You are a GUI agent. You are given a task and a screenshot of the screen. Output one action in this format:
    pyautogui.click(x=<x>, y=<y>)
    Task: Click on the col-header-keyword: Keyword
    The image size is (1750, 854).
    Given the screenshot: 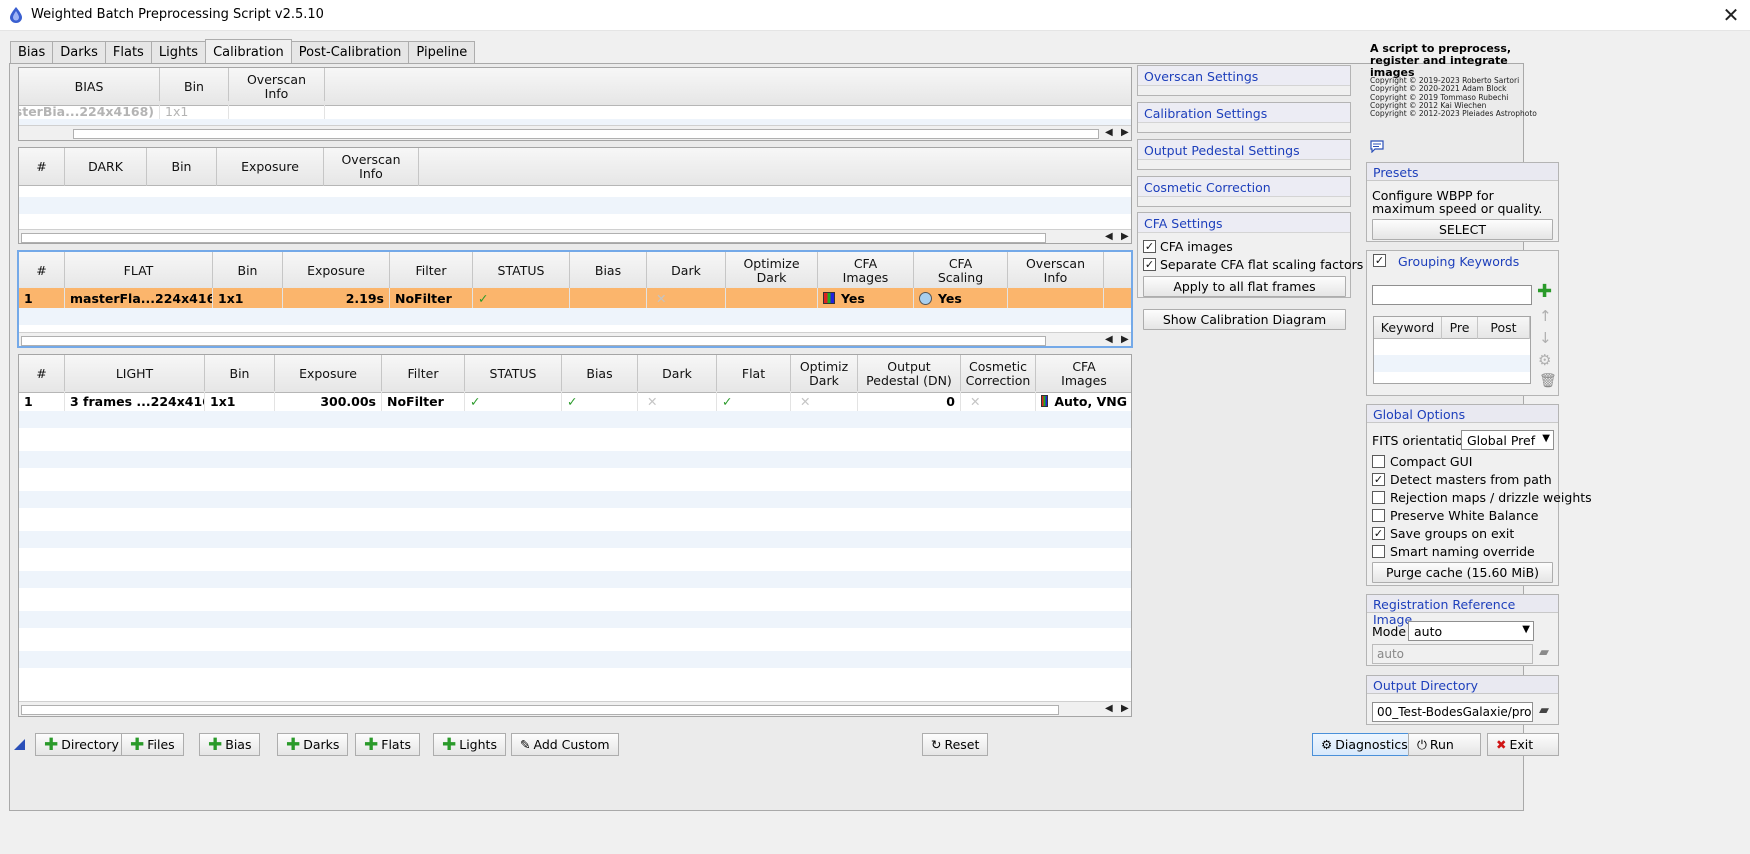 What is the action you would take?
    pyautogui.click(x=1408, y=328)
    